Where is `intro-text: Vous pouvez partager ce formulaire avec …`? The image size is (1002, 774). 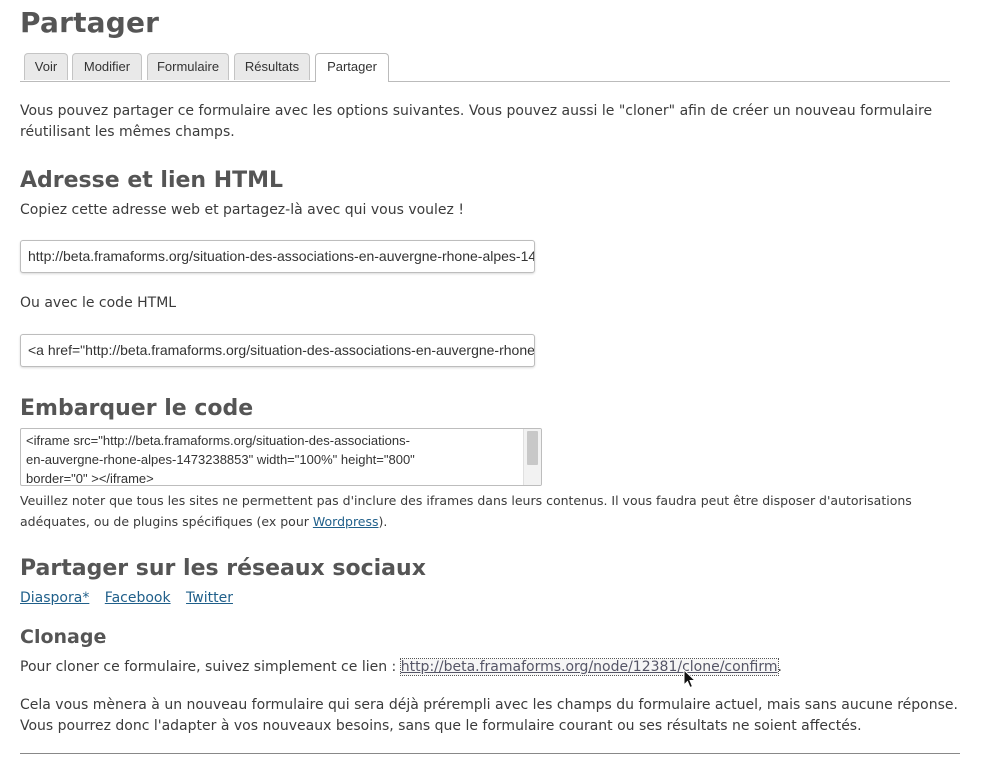
intro-text: Vous pouvez partager ce formulaire avec … is located at coordinates (476, 121).